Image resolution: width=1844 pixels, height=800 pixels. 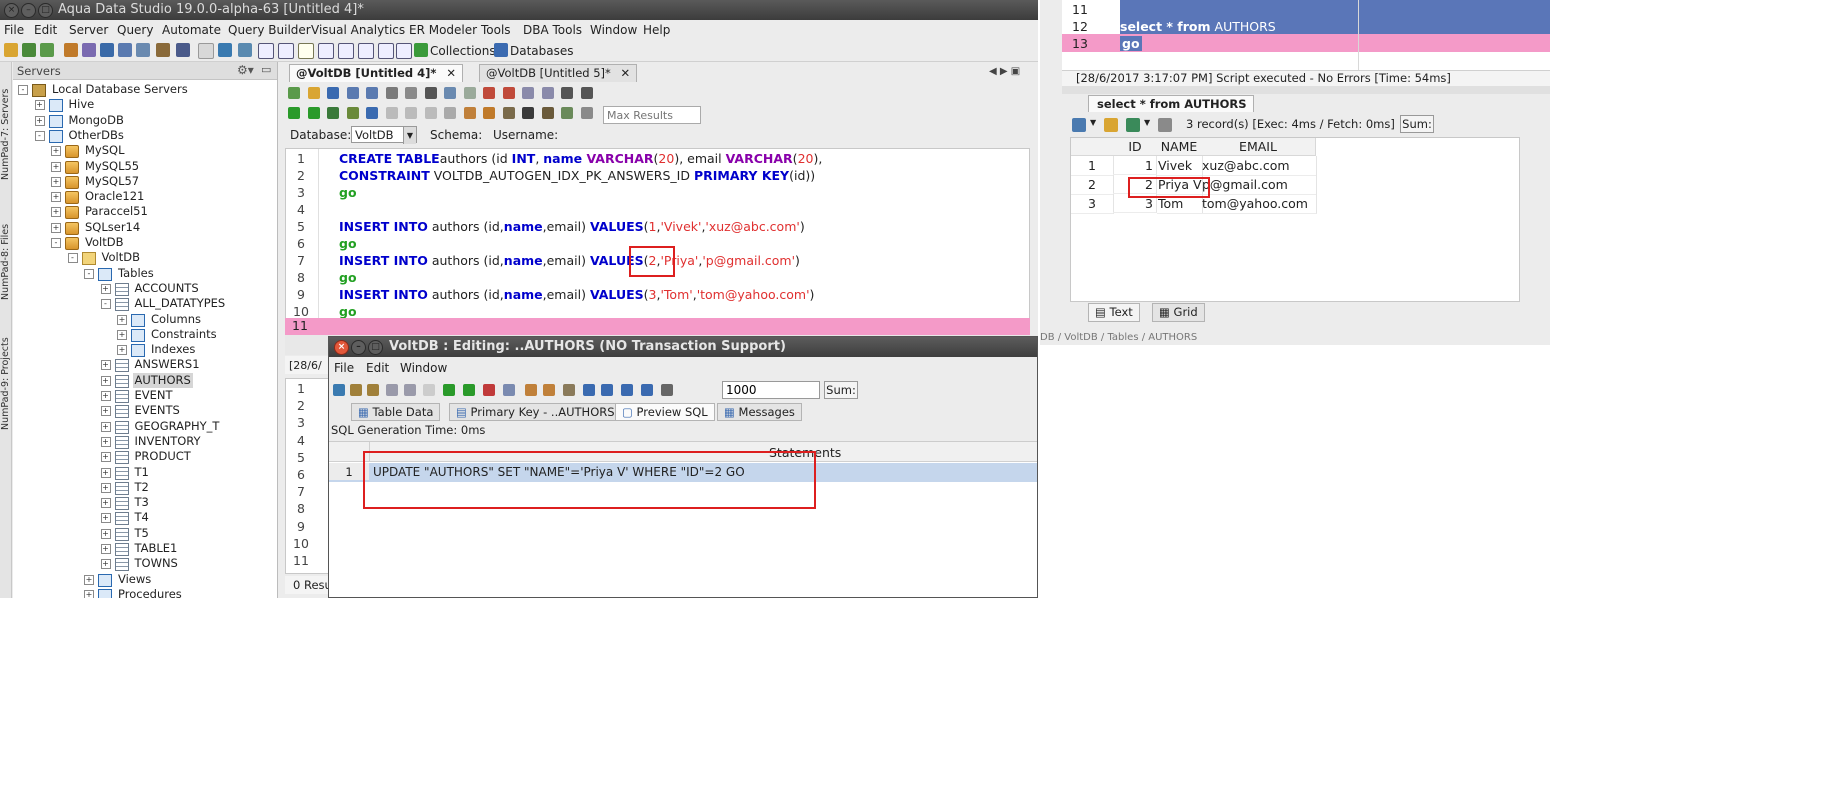 I want to click on tree-item-inventory: + INVENTORY, so click(x=145, y=441).